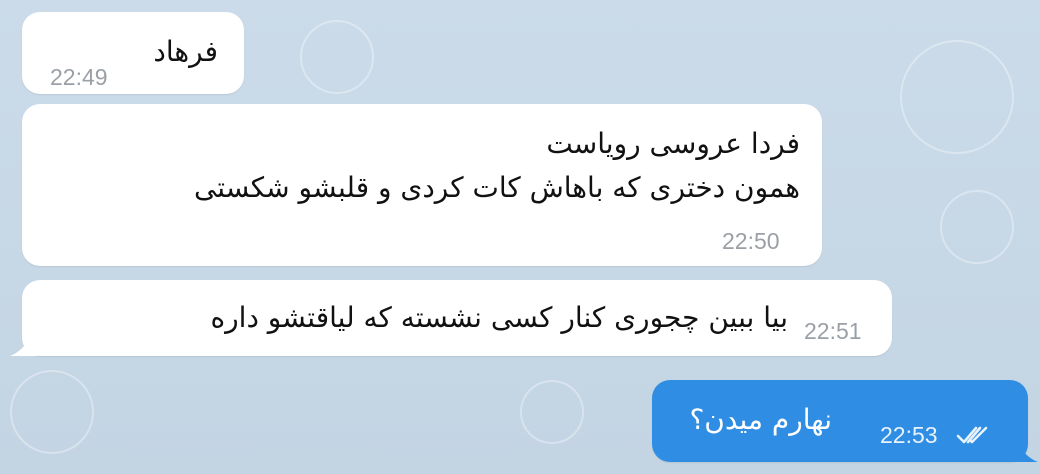  What do you see at coordinates (79, 77) in the screenshot?
I see `message-time: 22:49` at bounding box center [79, 77].